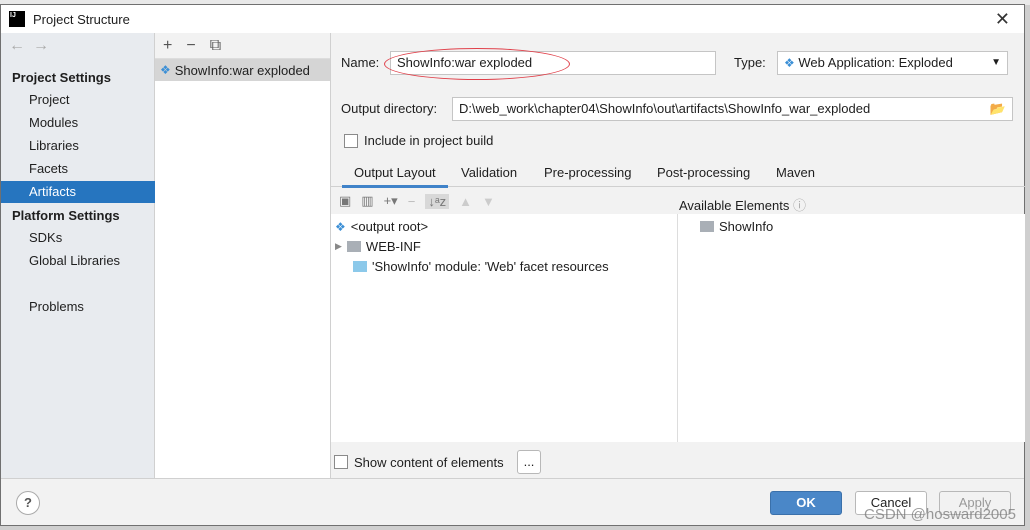 This screenshot has width=1030, height=530. I want to click on ok-button: OK, so click(806, 503).